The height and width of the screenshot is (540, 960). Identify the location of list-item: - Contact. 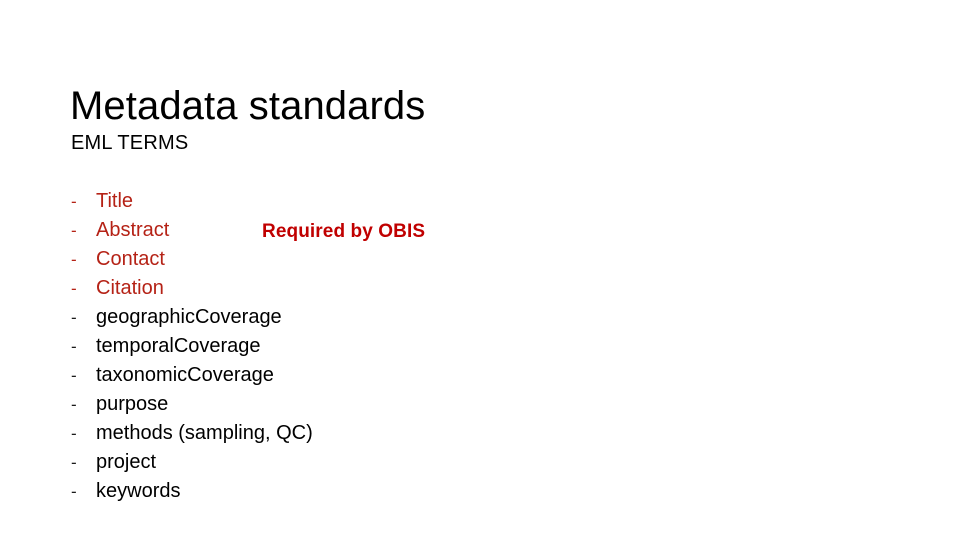
(281, 259).